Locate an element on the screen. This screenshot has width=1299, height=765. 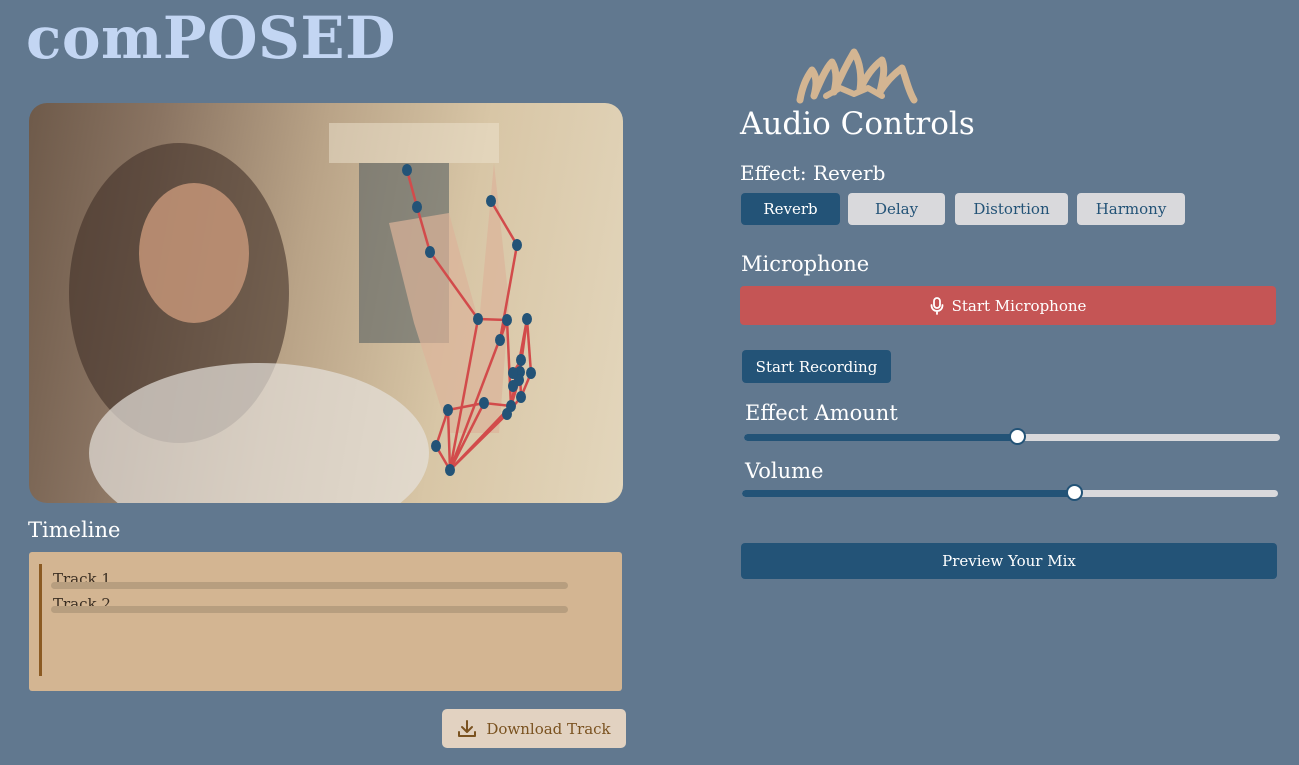
track-2-bar is located at coordinates (309, 609).